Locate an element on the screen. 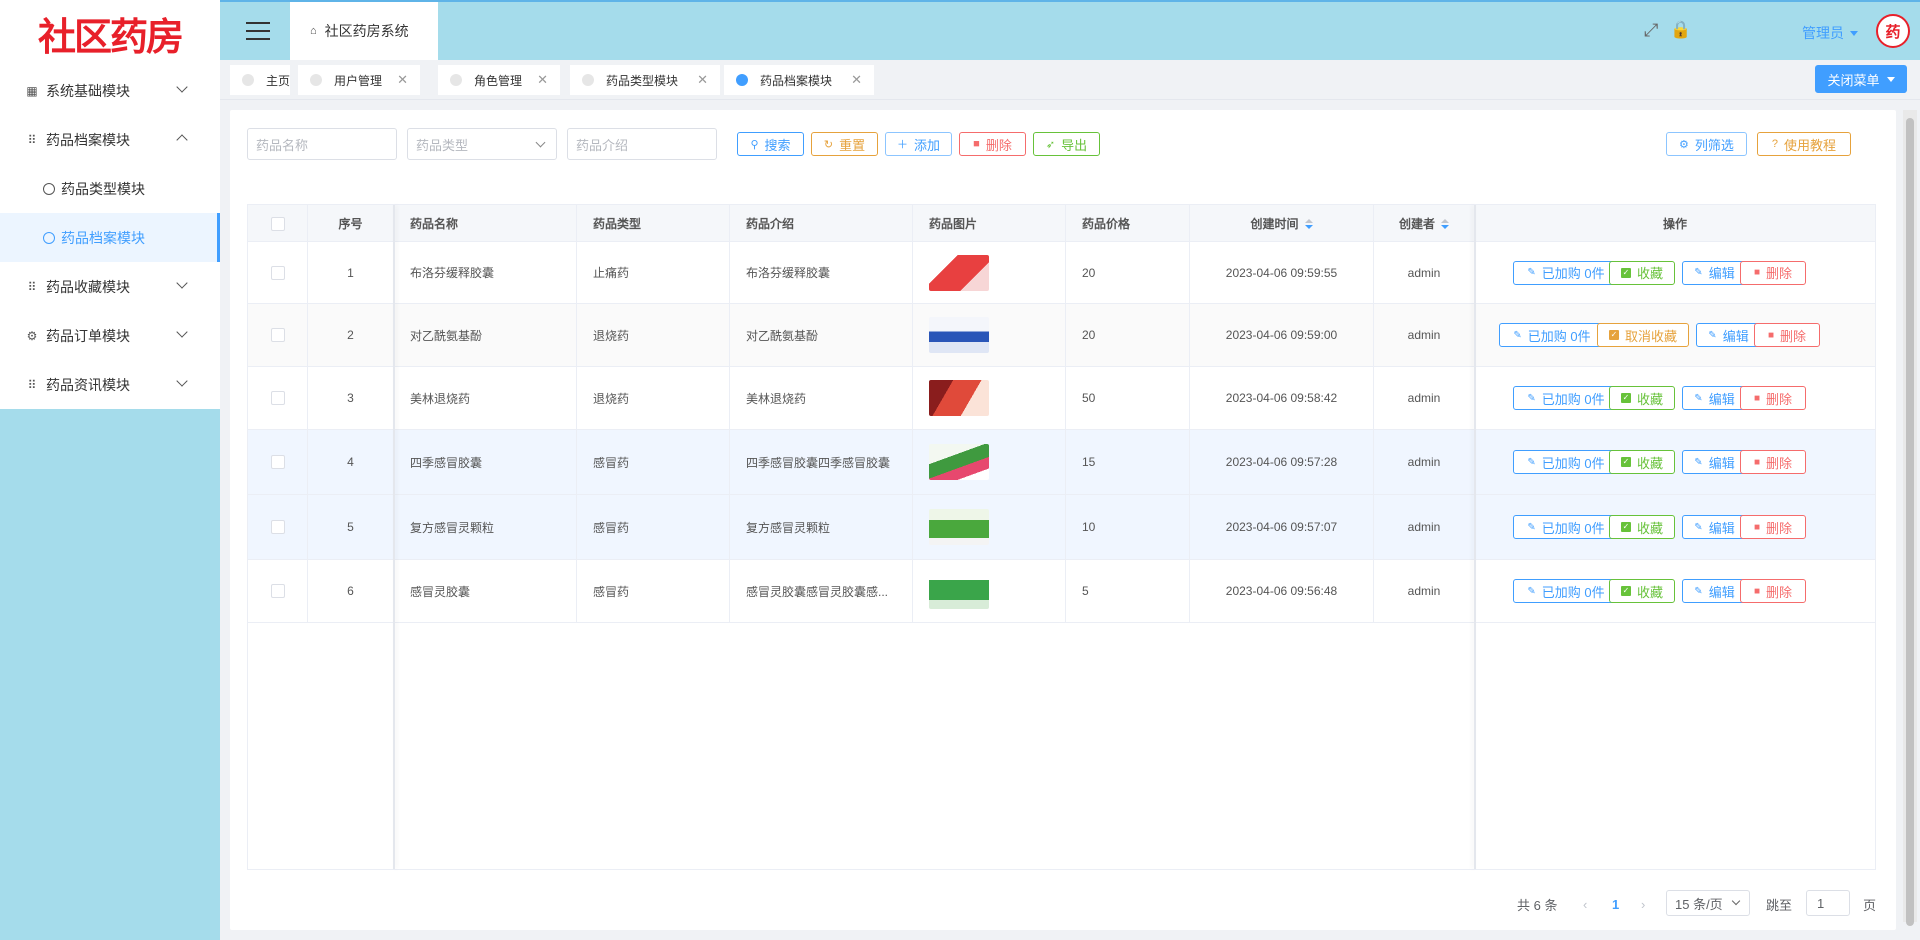 The height and width of the screenshot is (940, 1920). medicine-type-select: 药品类型 is located at coordinates (482, 144).